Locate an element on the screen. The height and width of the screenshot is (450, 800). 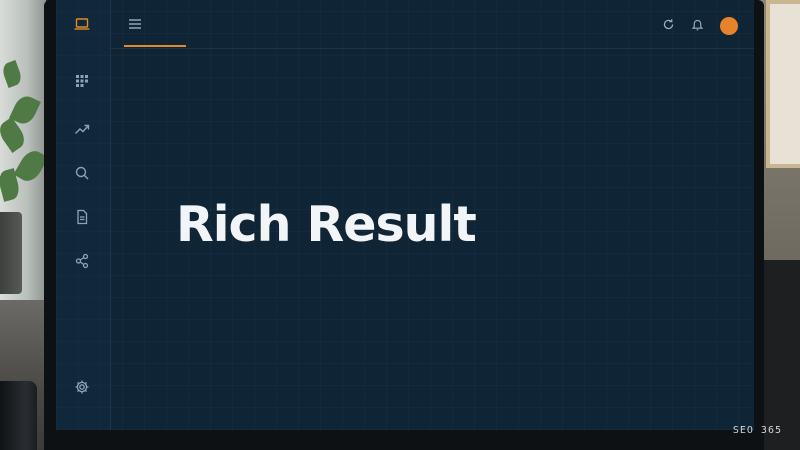
document-icon is located at coordinates (82, 217).